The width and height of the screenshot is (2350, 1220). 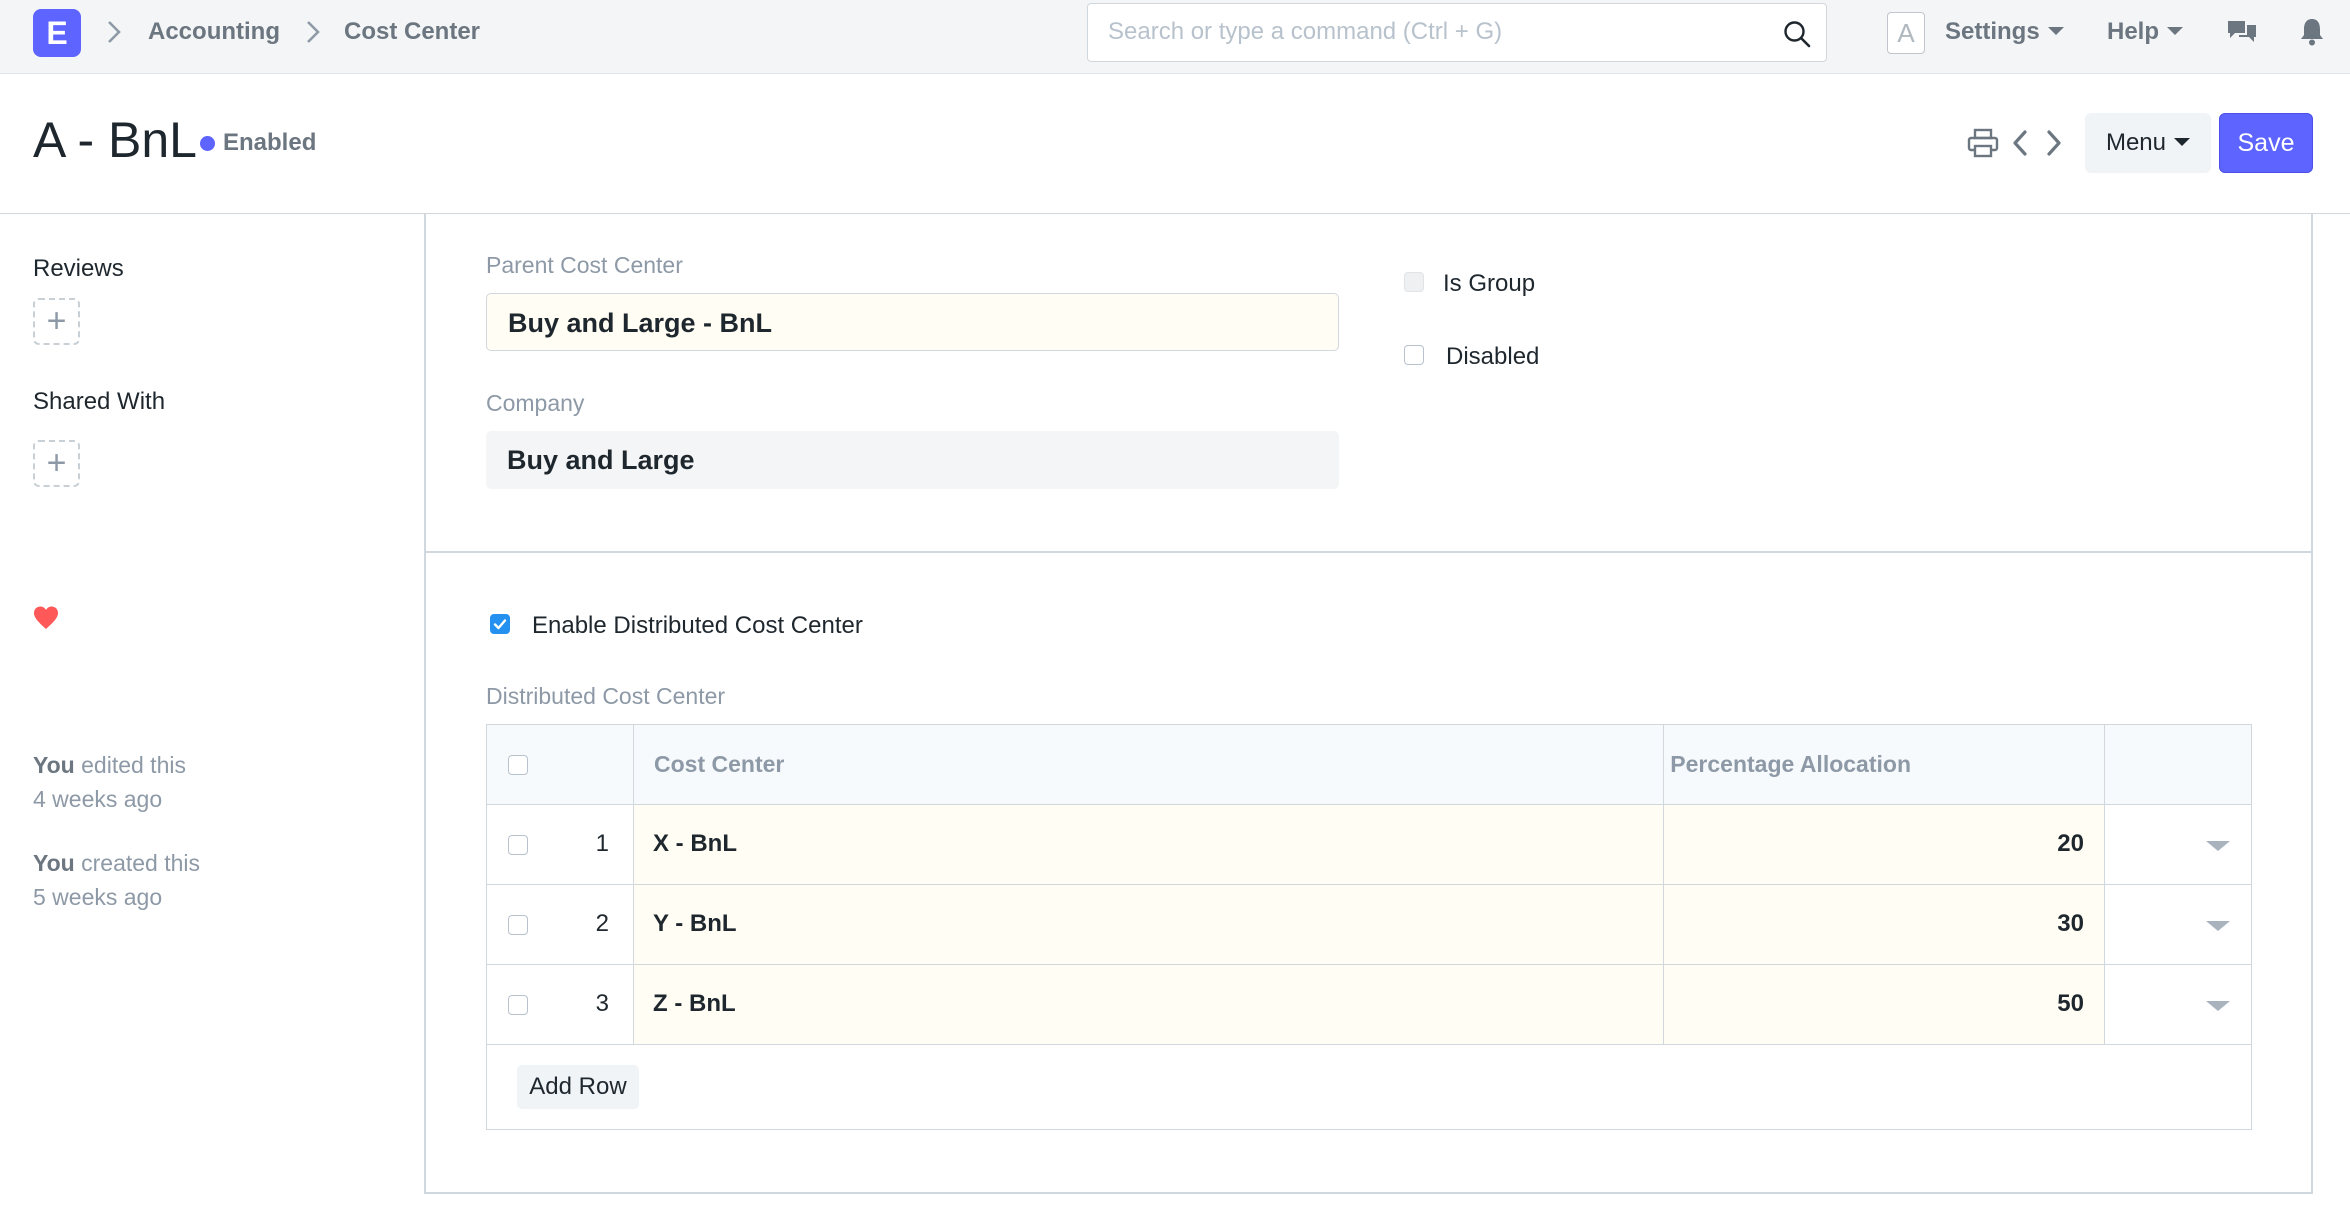 What do you see at coordinates (602, 843) in the screenshot?
I see `row-index: 1` at bounding box center [602, 843].